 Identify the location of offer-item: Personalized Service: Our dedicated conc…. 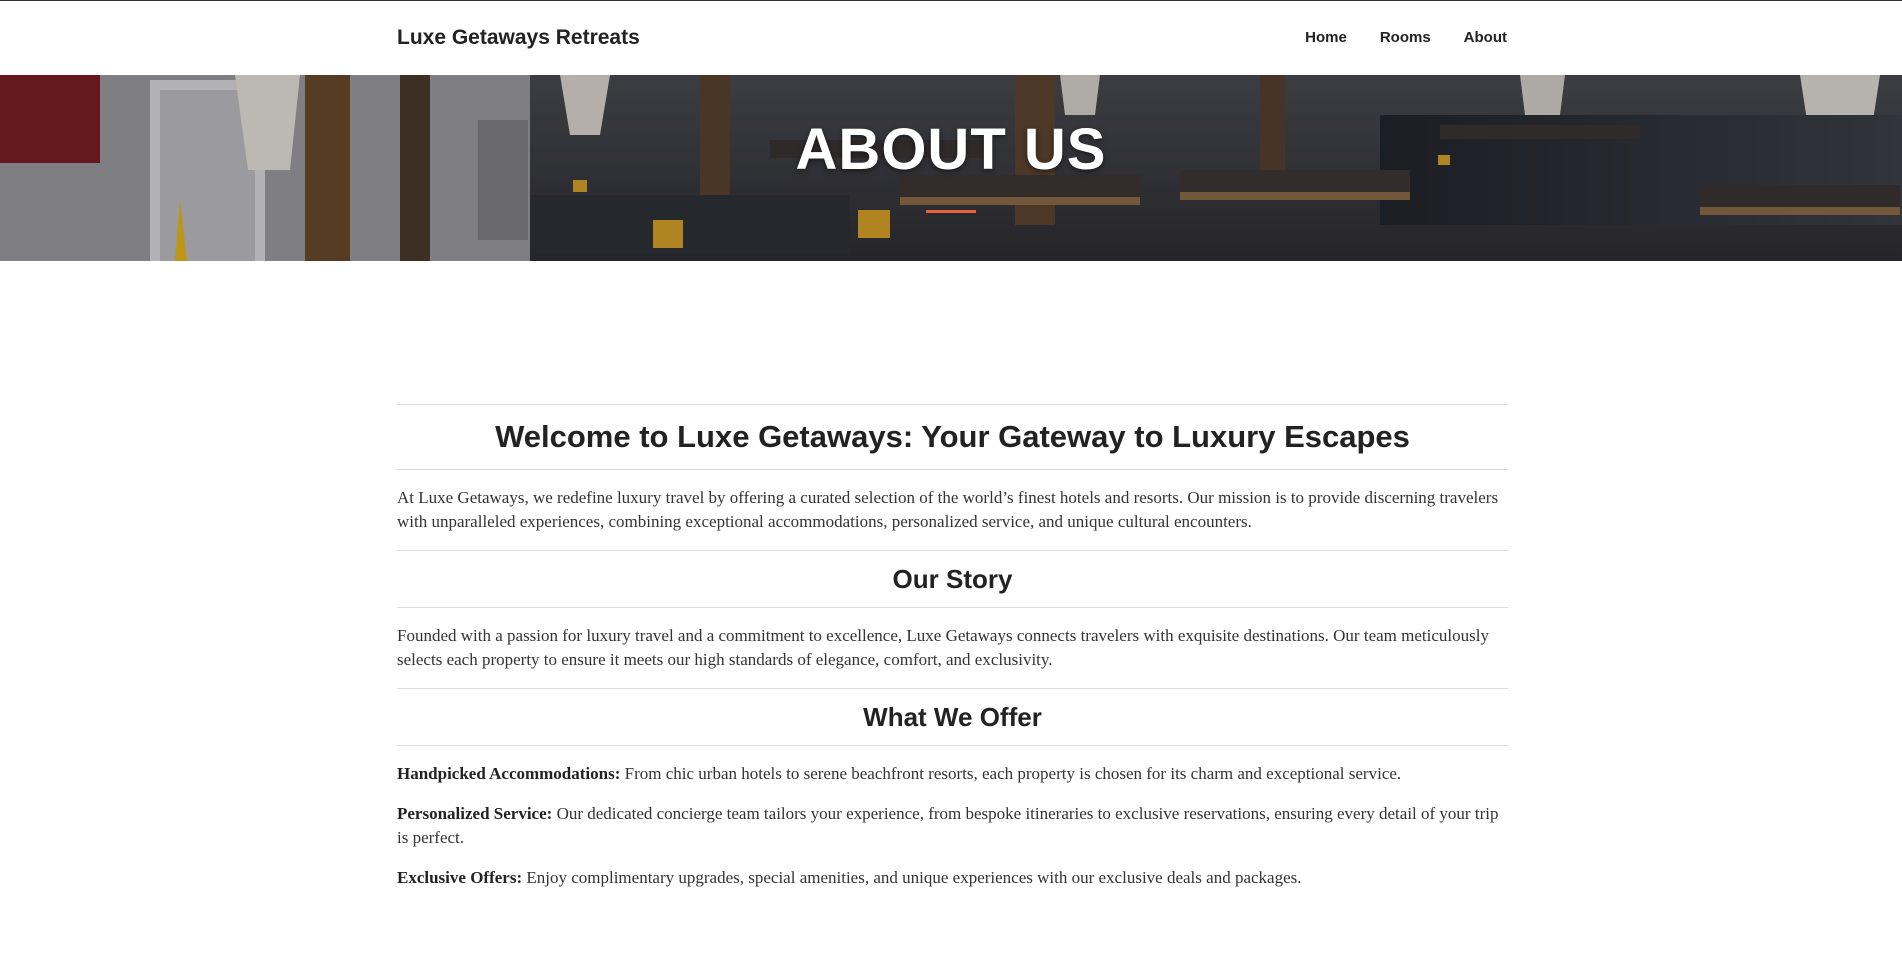
(952, 826).